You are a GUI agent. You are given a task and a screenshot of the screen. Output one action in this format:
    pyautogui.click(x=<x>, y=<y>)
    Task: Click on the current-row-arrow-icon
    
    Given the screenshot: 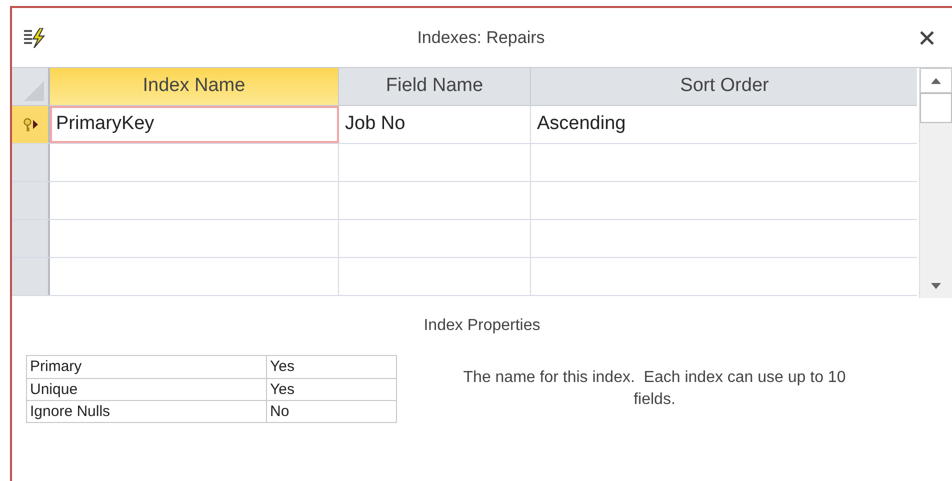 What is the action you would take?
    pyautogui.click(x=35, y=124)
    